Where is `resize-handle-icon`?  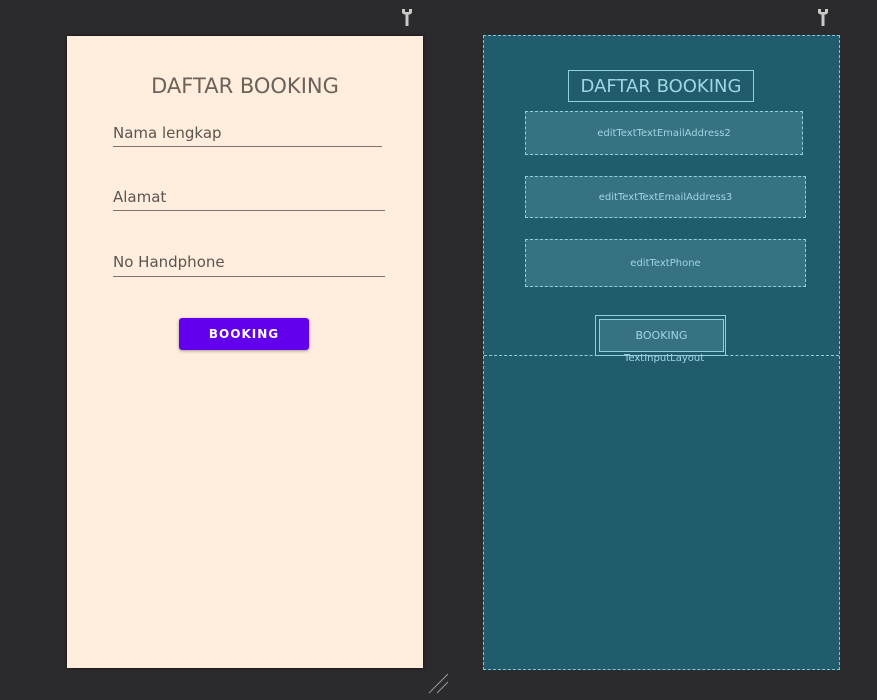 resize-handle-icon is located at coordinates (439, 684).